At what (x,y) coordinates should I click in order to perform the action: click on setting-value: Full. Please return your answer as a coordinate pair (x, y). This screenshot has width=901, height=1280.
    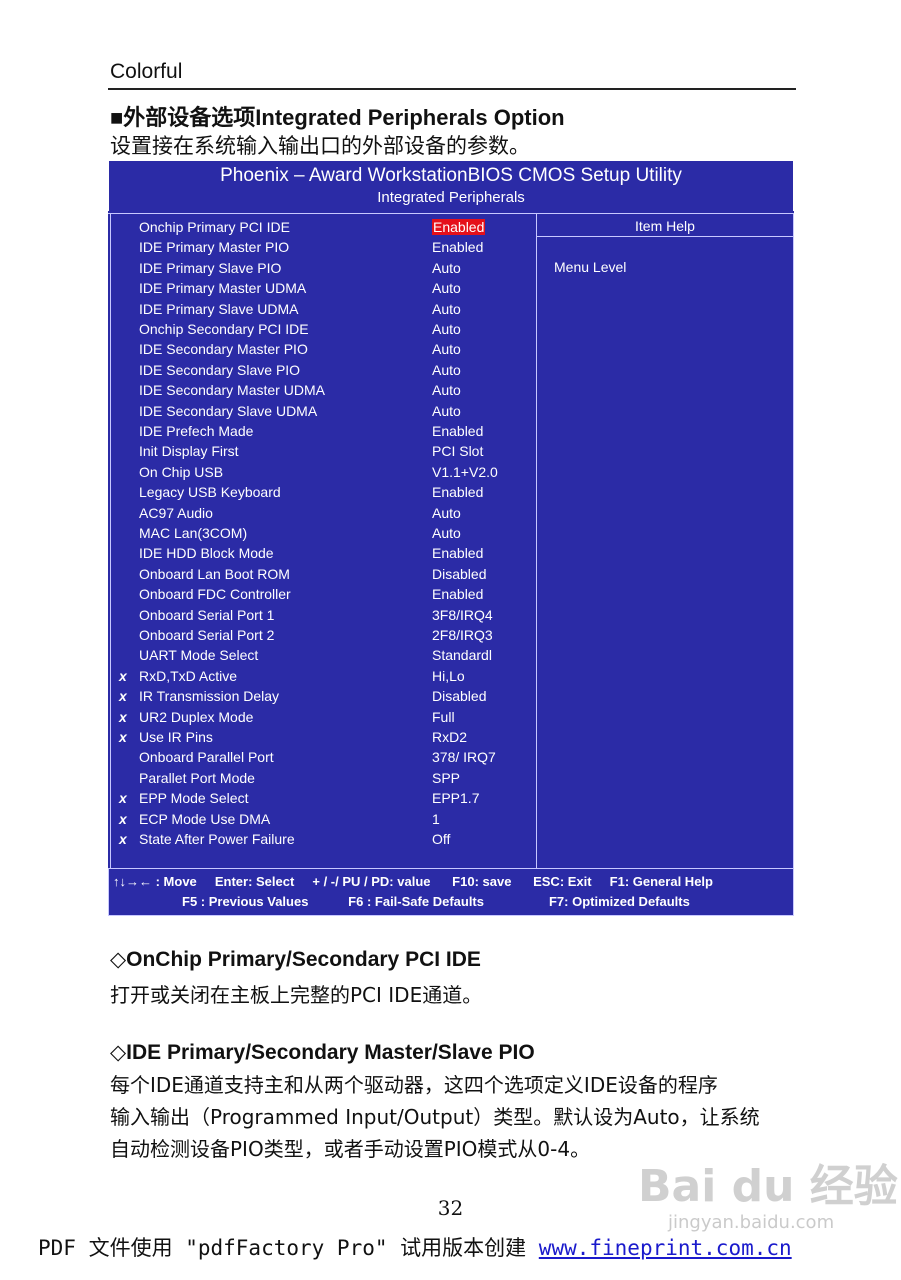
    Looking at the image, I should click on (443, 717).